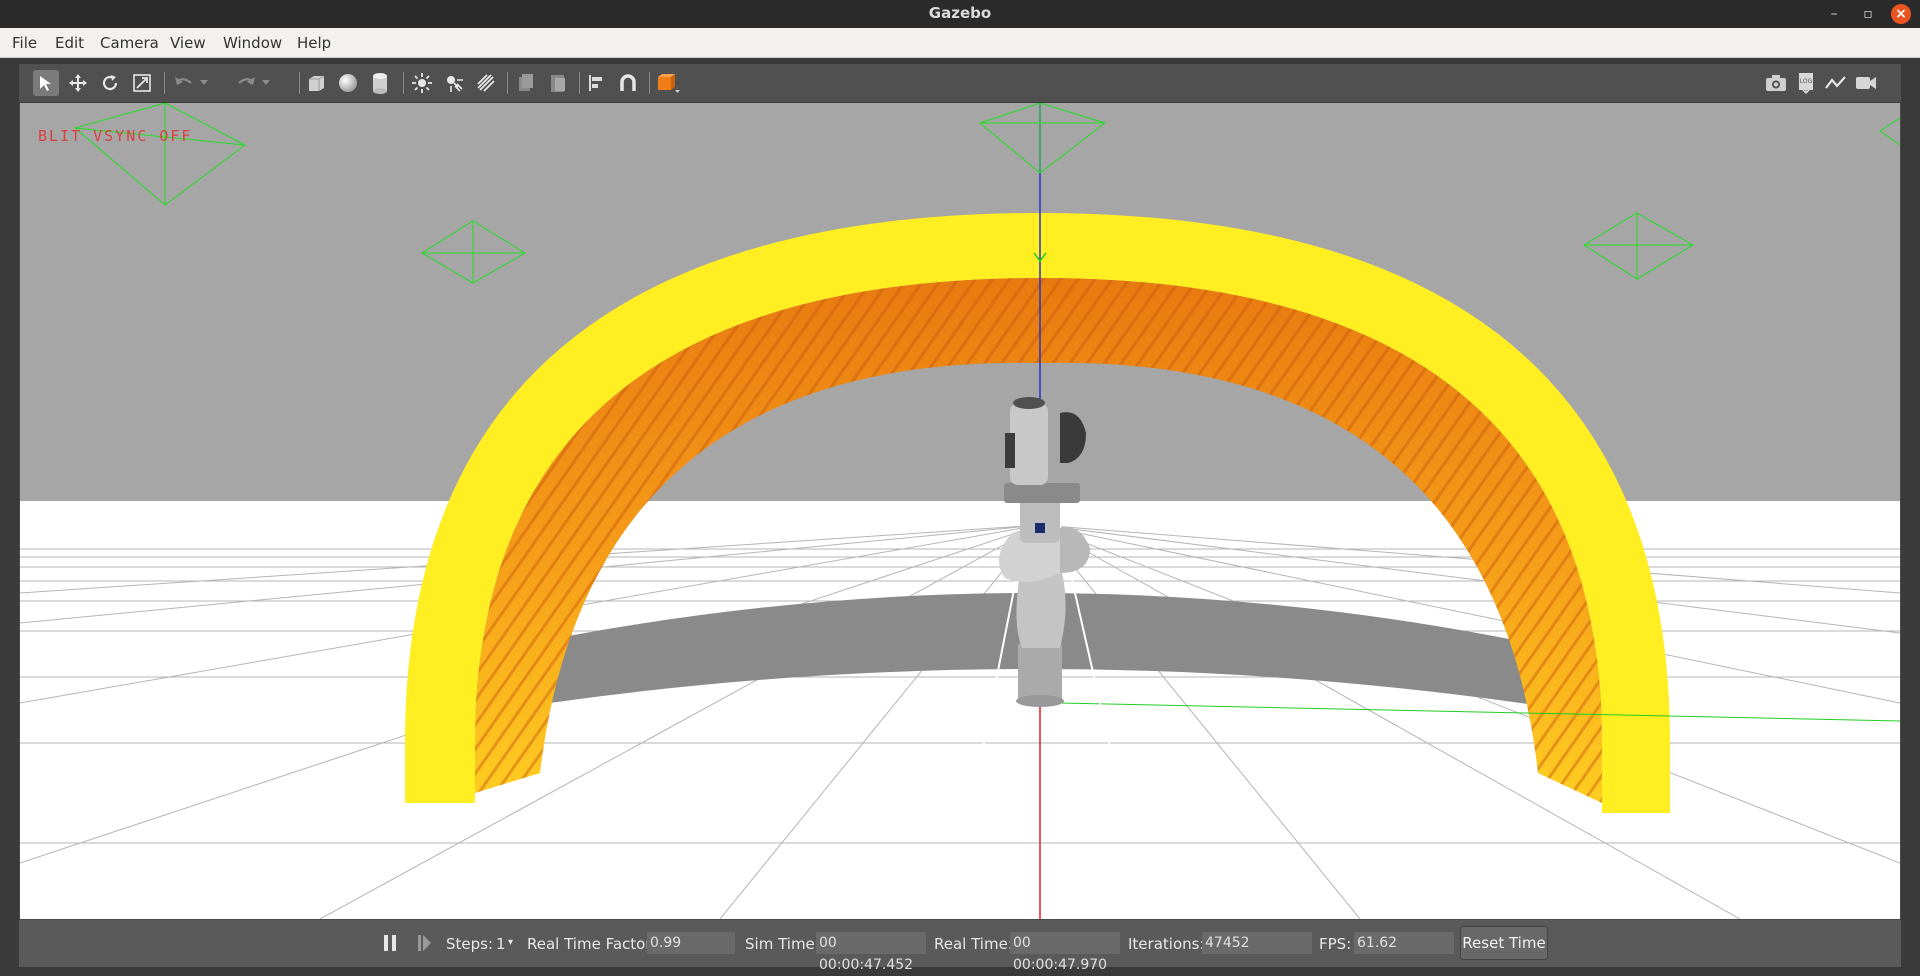 The width and height of the screenshot is (1920, 976). I want to click on window-title: Gazebo, so click(960, 13).